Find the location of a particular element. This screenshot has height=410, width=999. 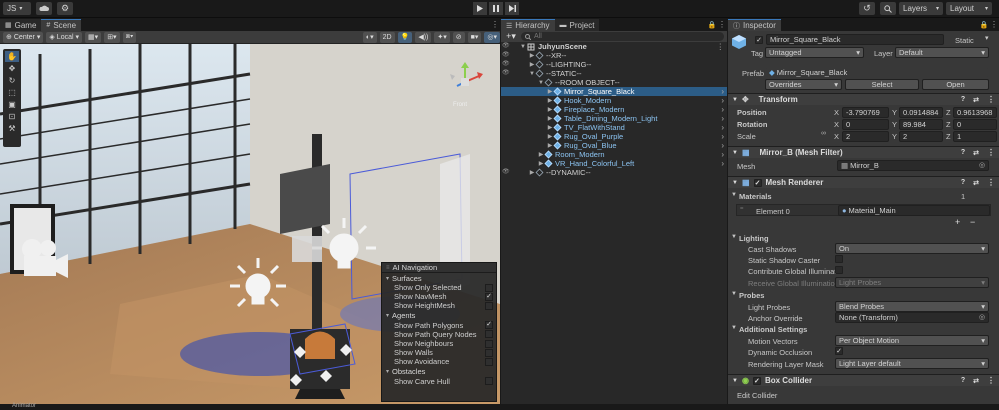

tab-inspector: ⓘ Inspector is located at coordinates (754, 25).